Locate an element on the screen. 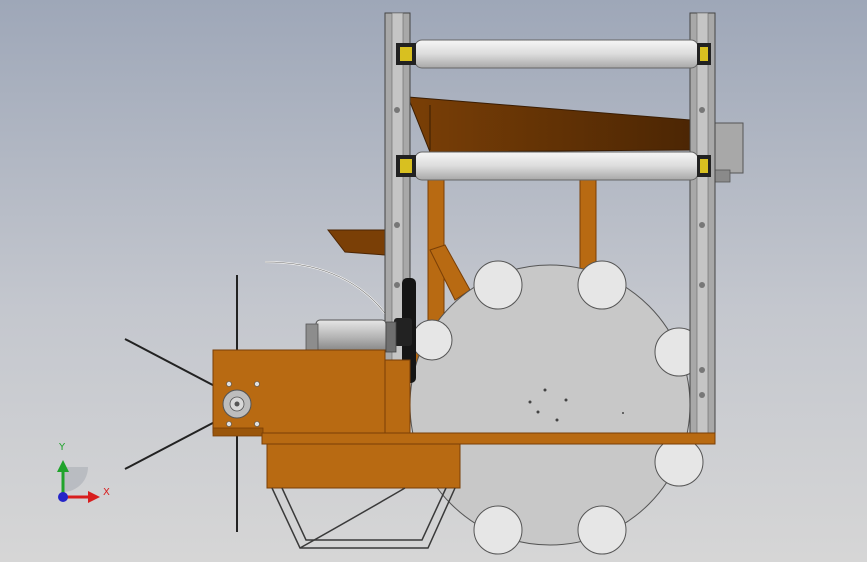 The width and height of the screenshot is (867, 562). coordinate-triad-icon is located at coordinates (78, 481).